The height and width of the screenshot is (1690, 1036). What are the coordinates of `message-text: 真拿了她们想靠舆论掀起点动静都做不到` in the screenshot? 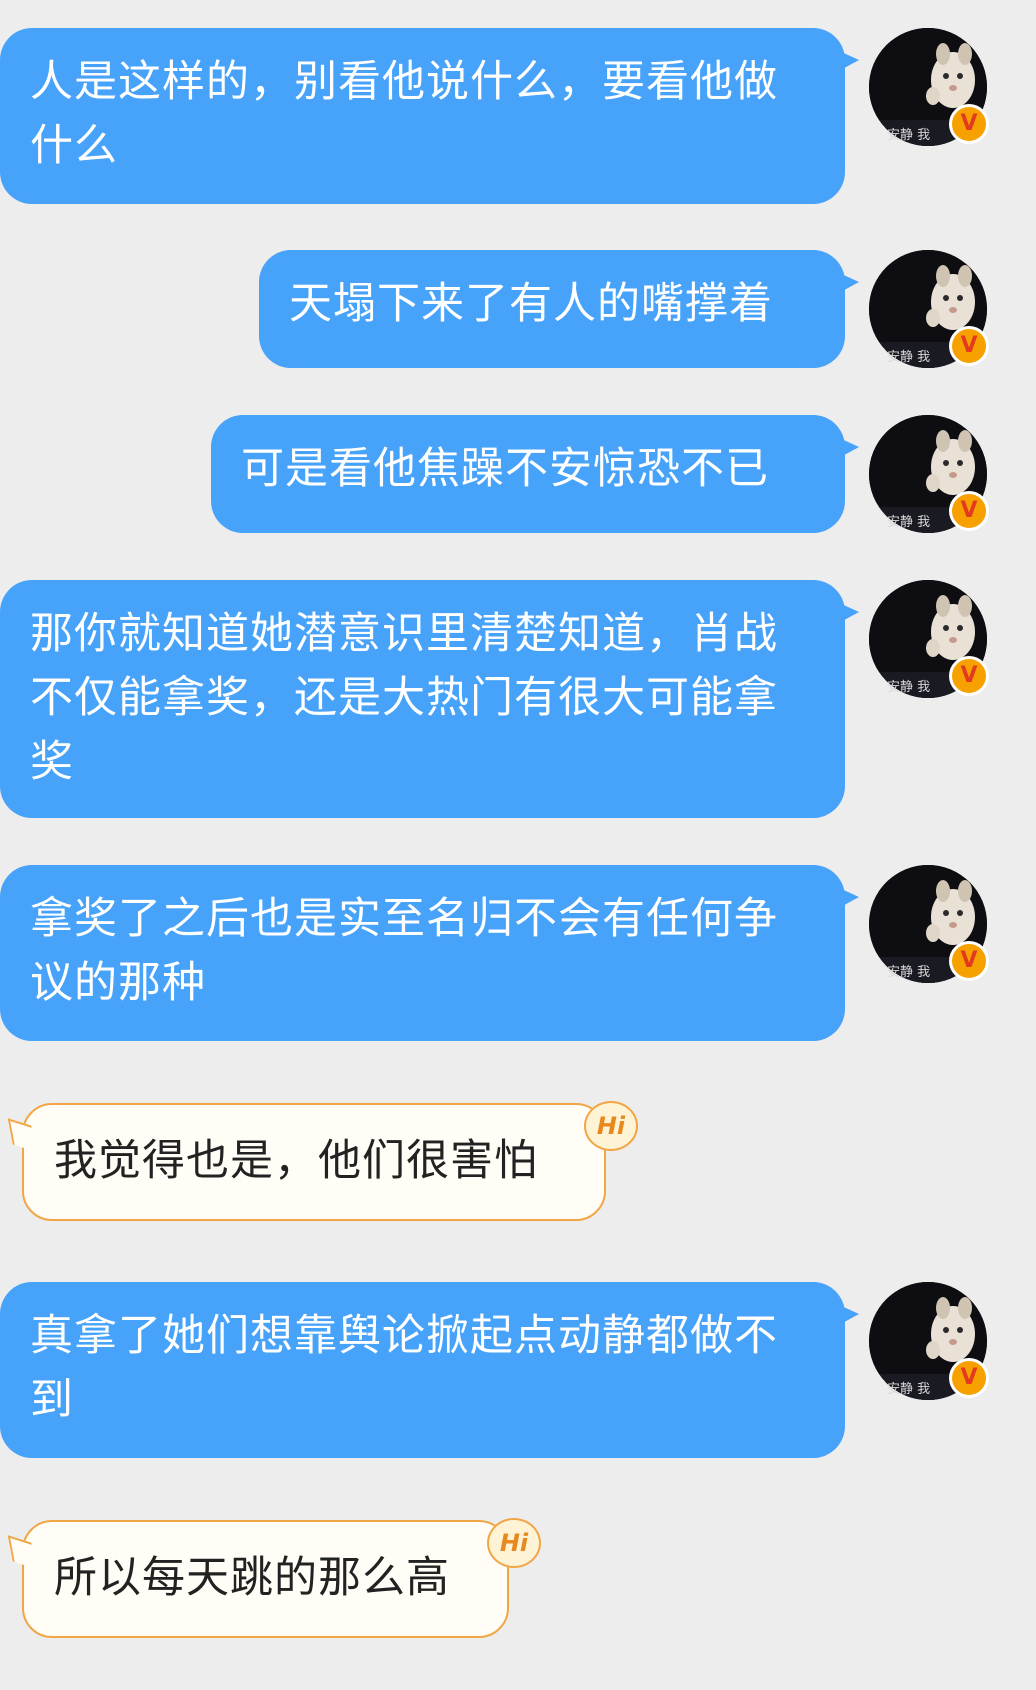 It's located at (404, 1368).